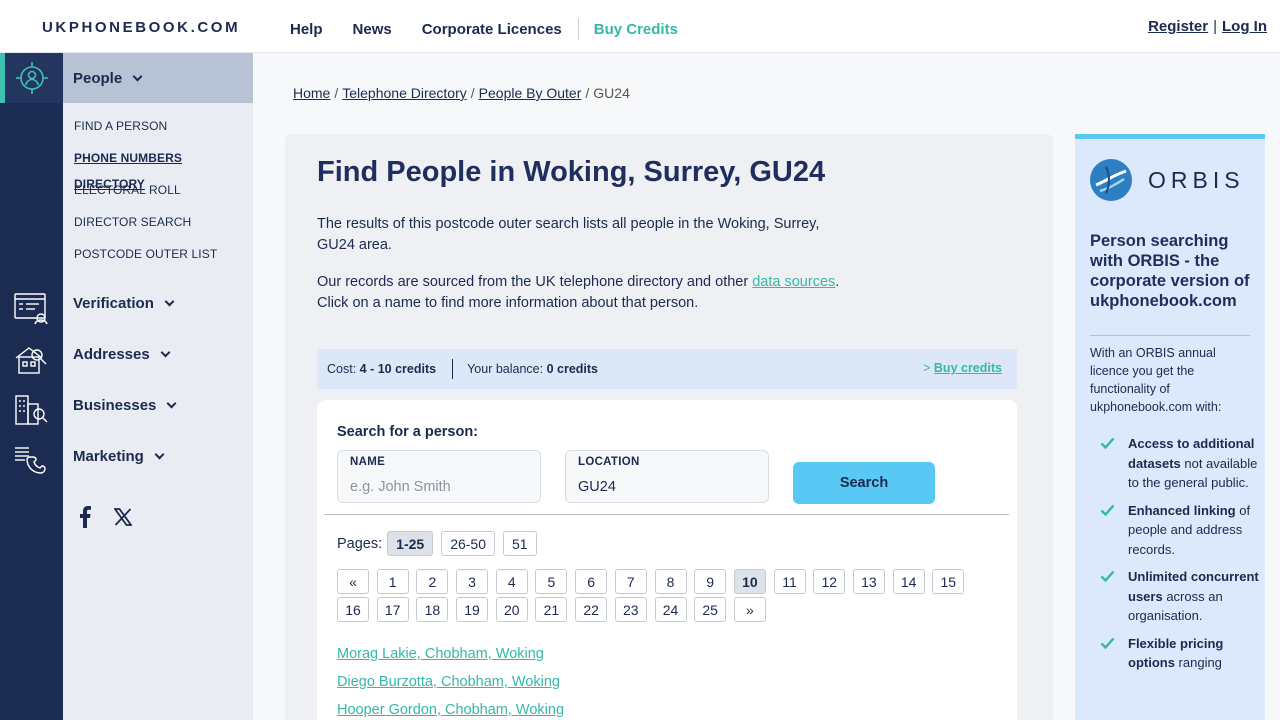 The image size is (1280, 720). I want to click on rail-item-people, so click(31, 78).